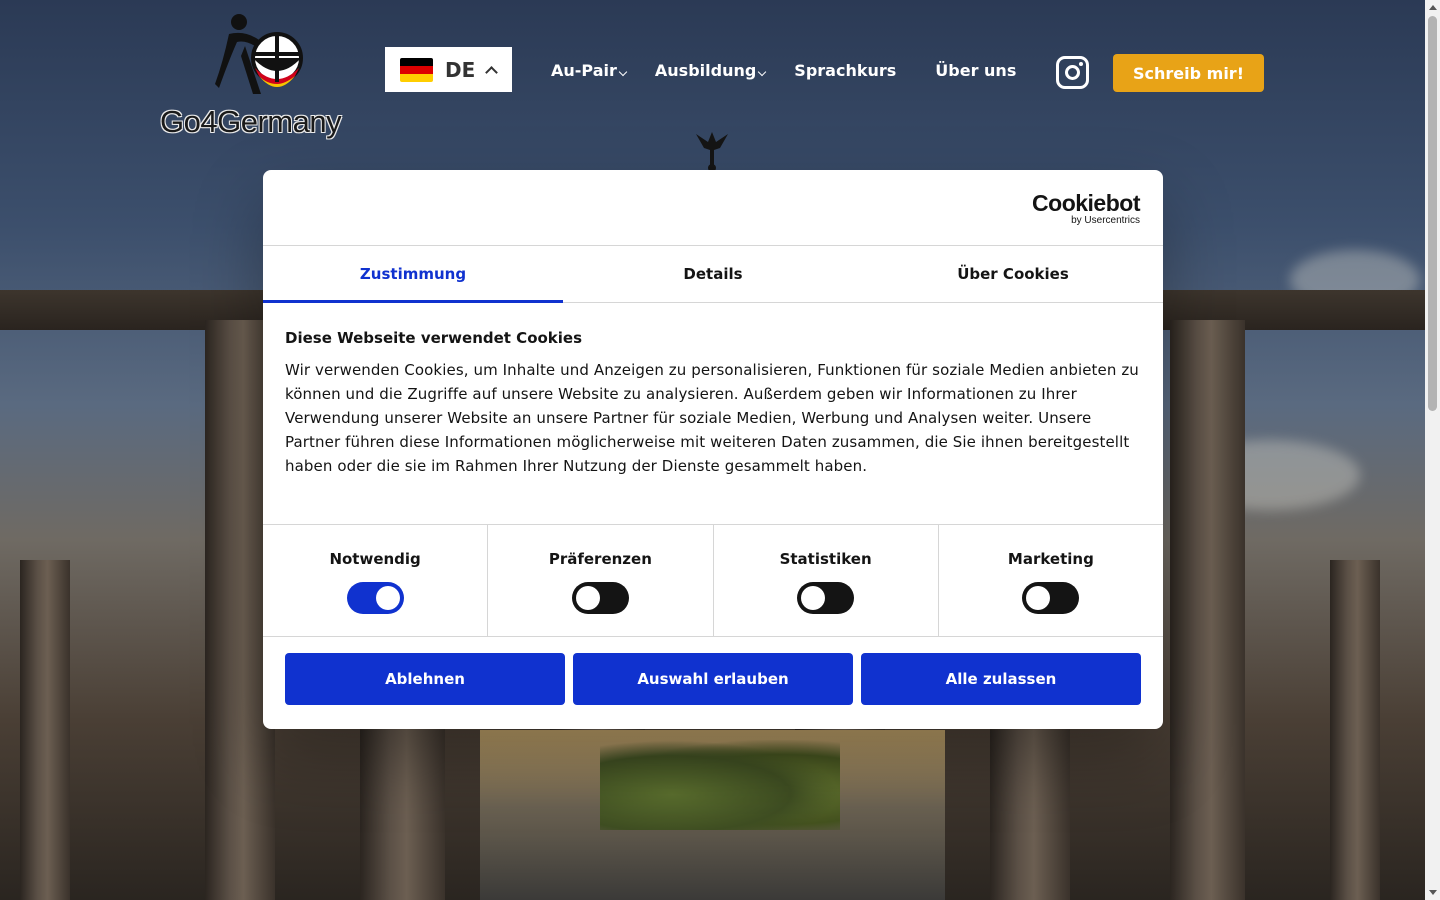  What do you see at coordinates (413, 274) in the screenshot?
I see `tab-zustimmung: Zustimmung` at bounding box center [413, 274].